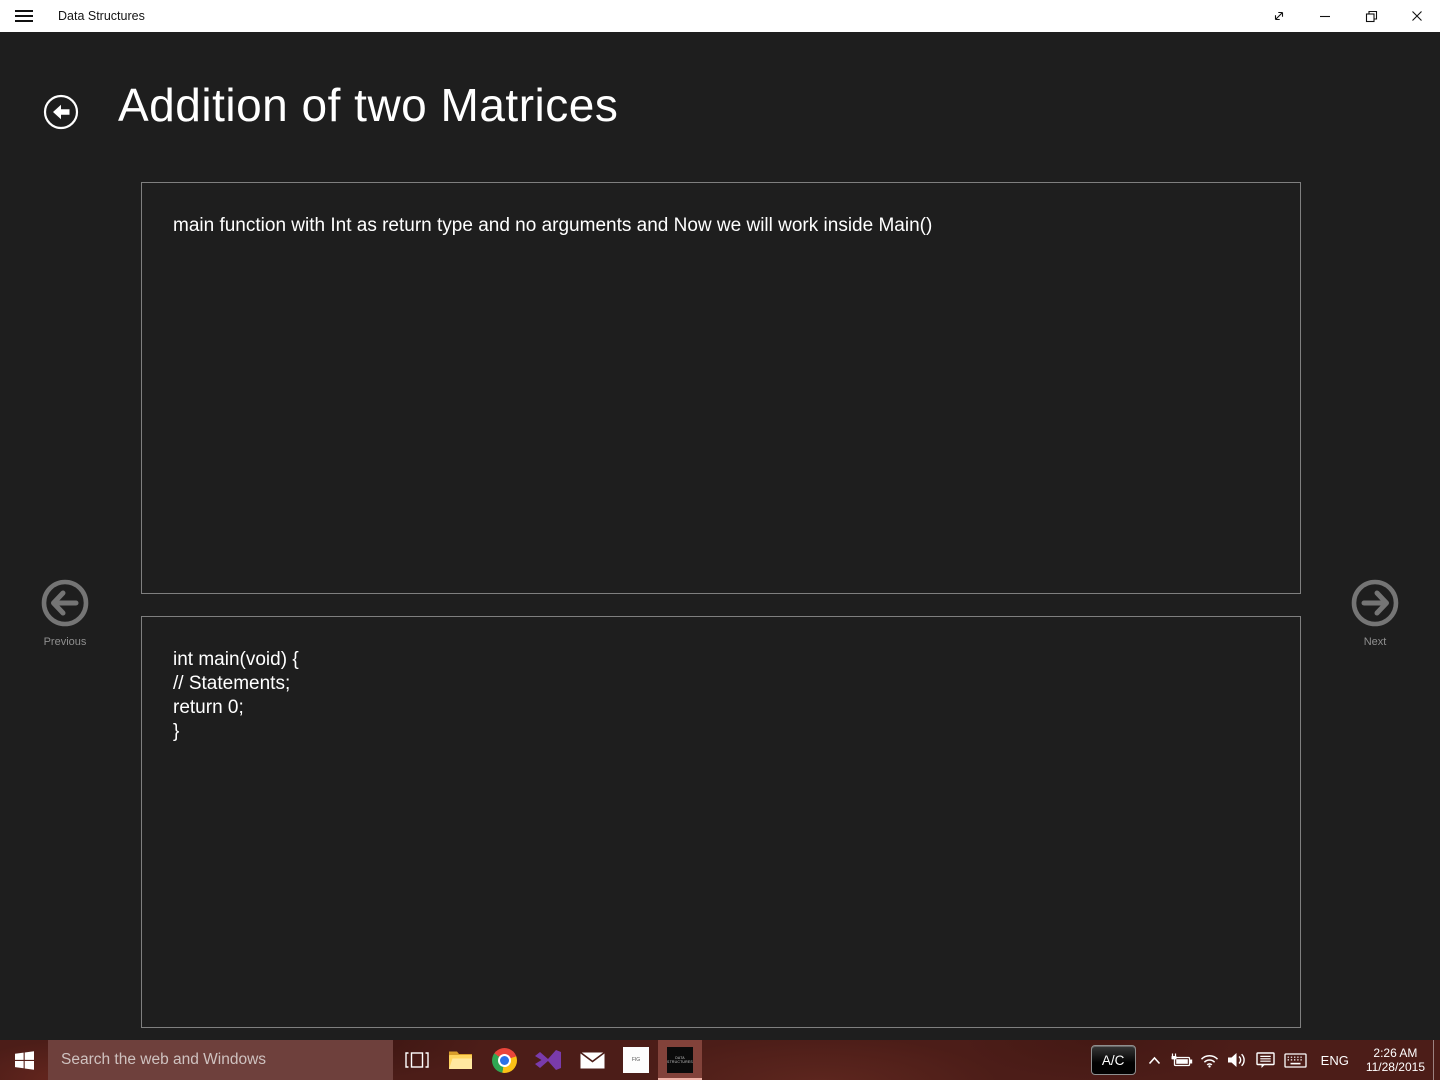  I want to click on close-button, so click(1417, 16).